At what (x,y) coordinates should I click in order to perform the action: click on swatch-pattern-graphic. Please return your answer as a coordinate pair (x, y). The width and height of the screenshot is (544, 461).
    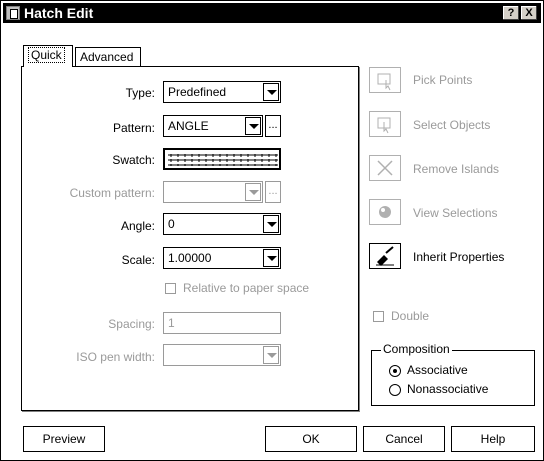
    Looking at the image, I should click on (223, 160).